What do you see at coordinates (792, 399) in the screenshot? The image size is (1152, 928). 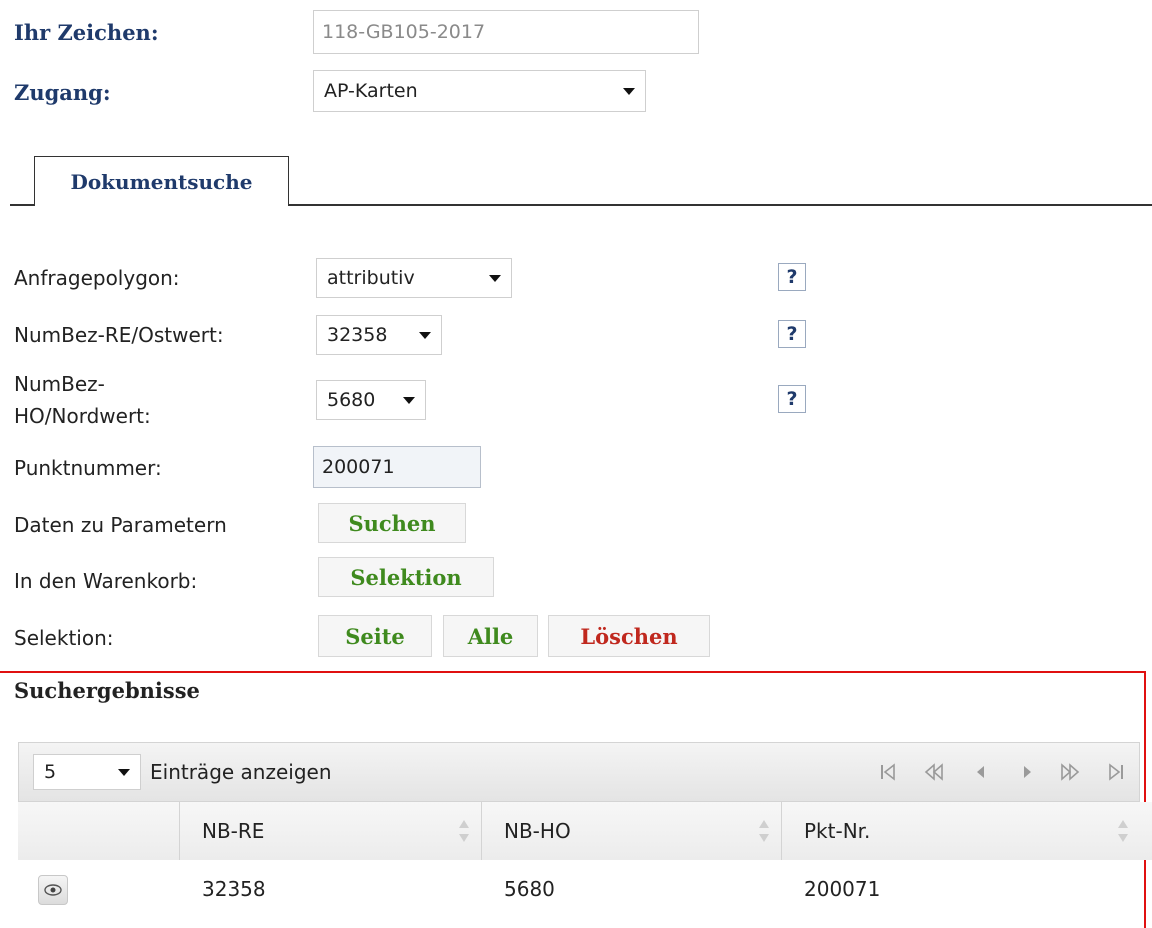 I see `help-ho-button: ?` at bounding box center [792, 399].